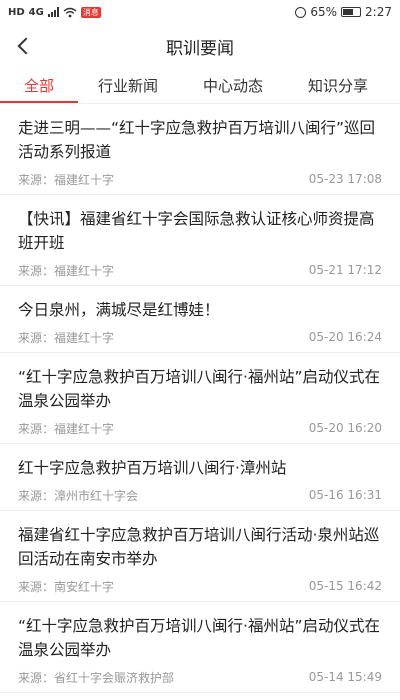 Image resolution: width=400 pixels, height=700 pixels. Describe the element at coordinates (324, 12) in the screenshot. I see `battery-percent: 65%` at that location.